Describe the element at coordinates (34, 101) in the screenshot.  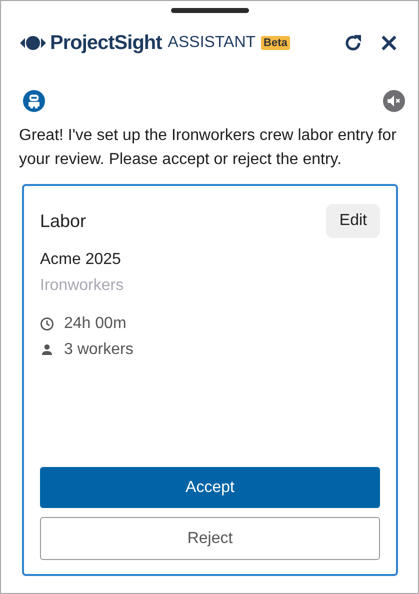
I see `robot-icon` at that location.